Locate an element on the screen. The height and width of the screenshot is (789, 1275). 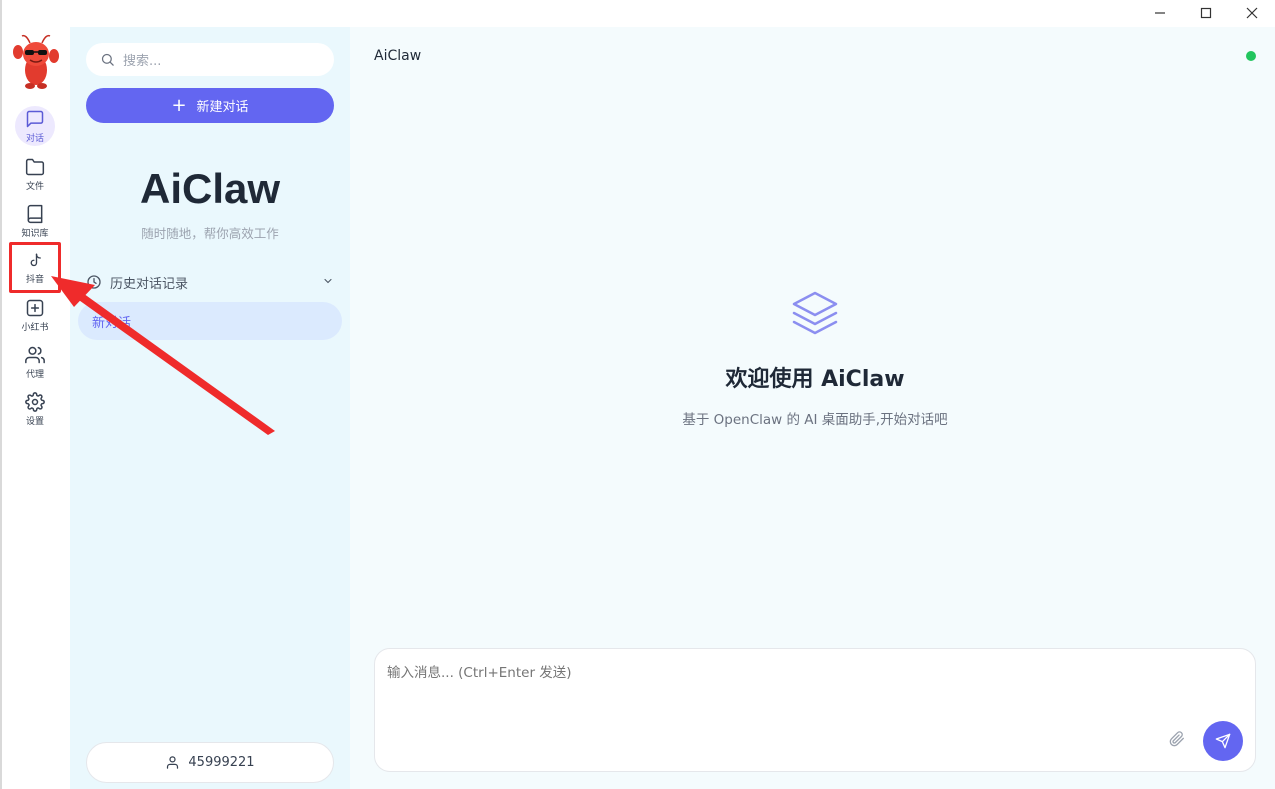
close-icon is located at coordinates (1252, 13).